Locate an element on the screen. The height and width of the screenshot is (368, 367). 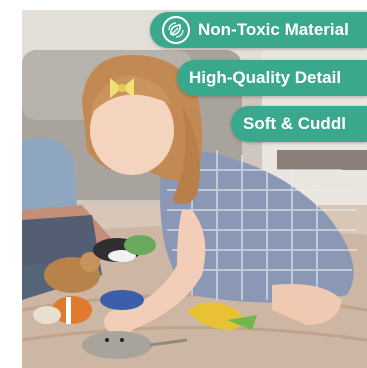
feature-badge-high-quality: High-Quality Detail is located at coordinates (272, 78).